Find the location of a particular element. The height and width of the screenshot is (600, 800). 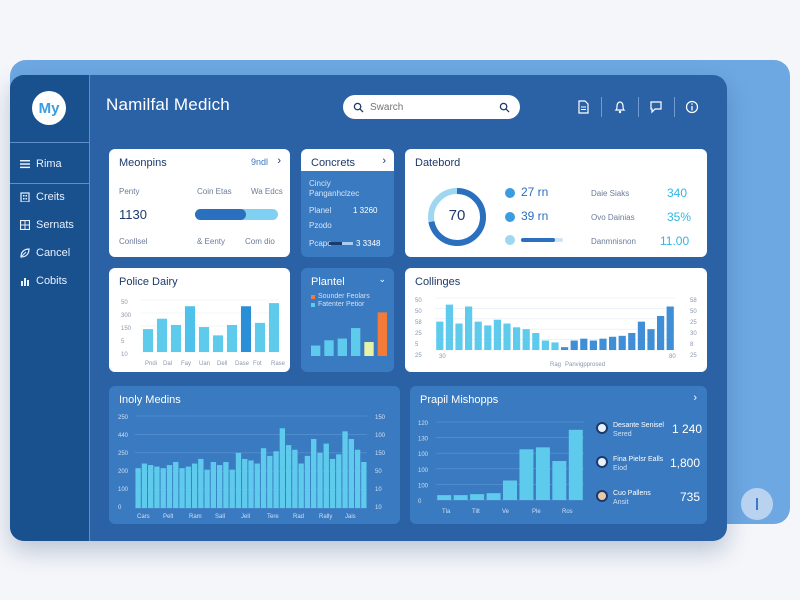

y-tick-label: 0 is located at coordinates (420, 502).